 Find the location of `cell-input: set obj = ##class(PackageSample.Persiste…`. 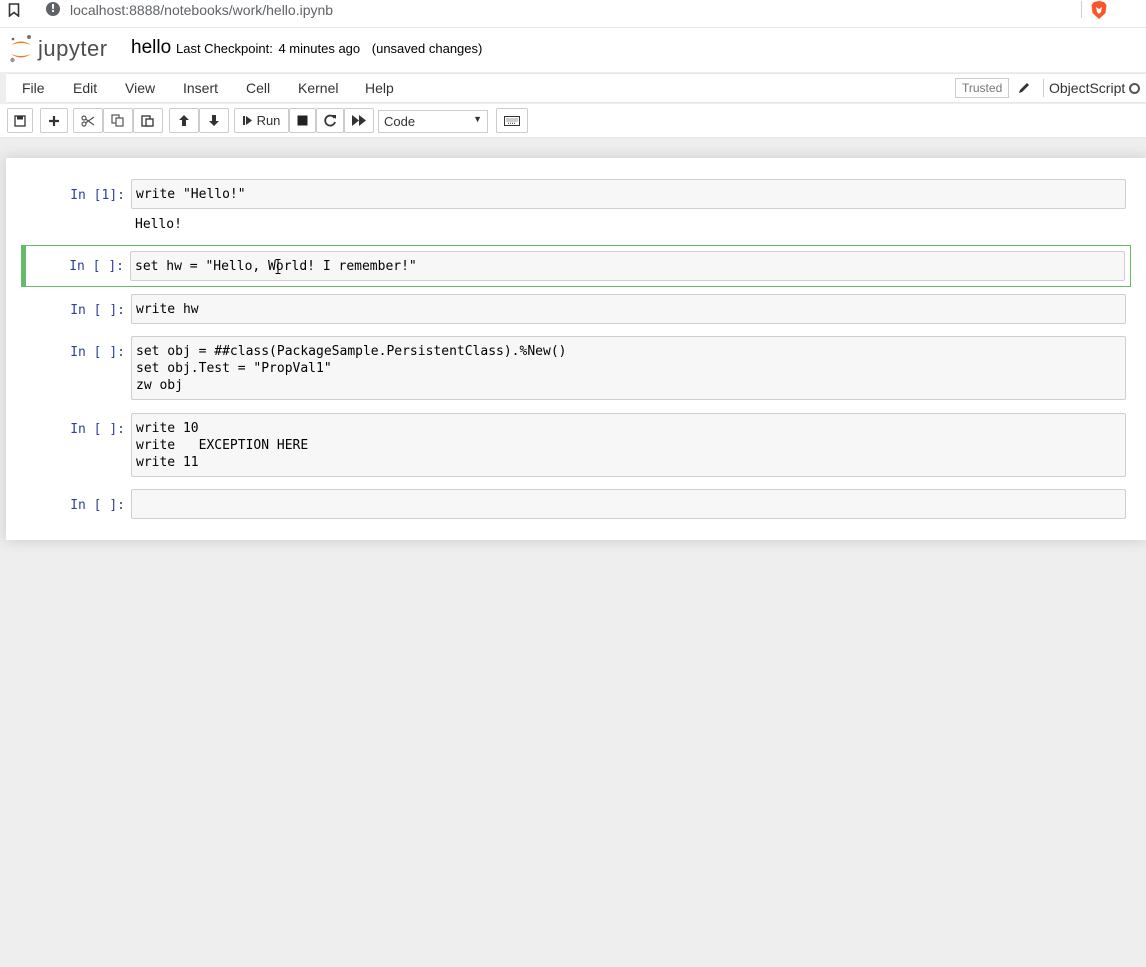

cell-input: set obj = ##class(PackageSample.Persiste… is located at coordinates (628, 368).